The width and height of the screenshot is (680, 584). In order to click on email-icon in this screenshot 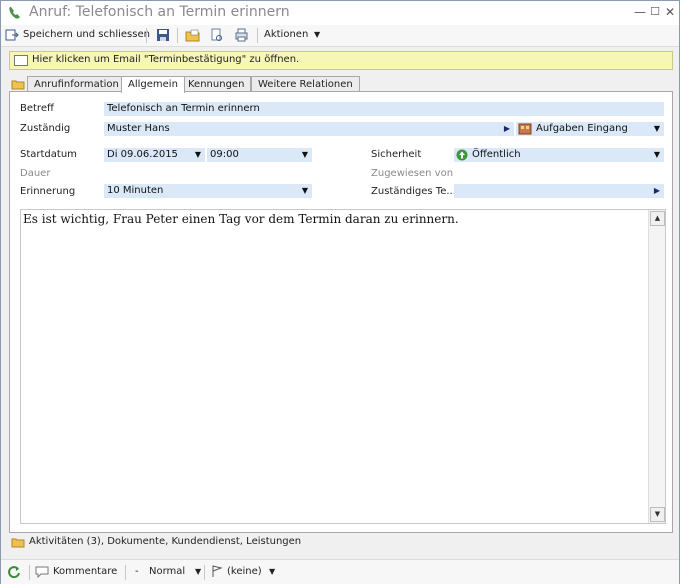, I will do `click(21, 60)`.